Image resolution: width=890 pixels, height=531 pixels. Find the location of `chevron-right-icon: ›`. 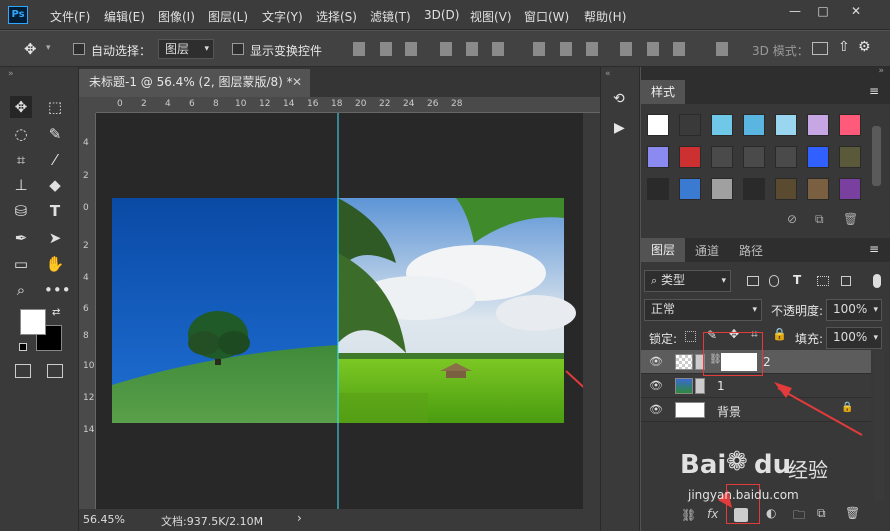

chevron-right-icon: › is located at coordinates (299, 518).